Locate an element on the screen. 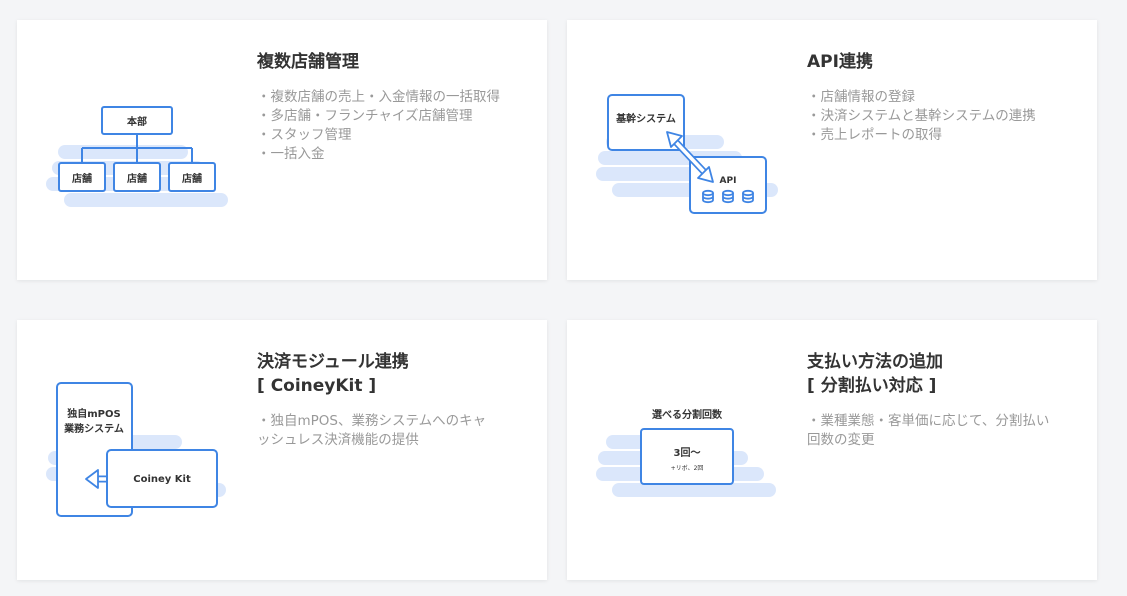 This screenshot has width=1127, height=596. feature-list-item: ・一括入金 is located at coordinates (291, 154).